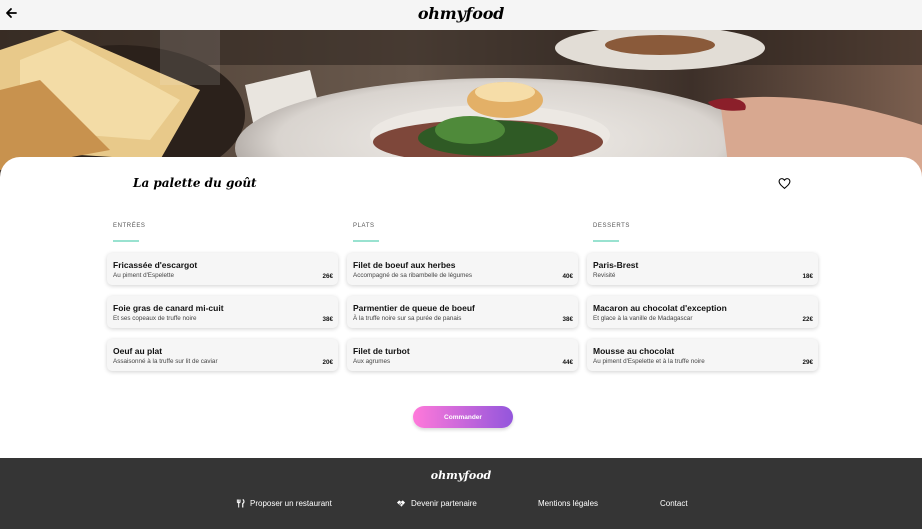  I want to click on dish-description: Assaisonné à la truffe sur lit de caviar, so click(165, 361).